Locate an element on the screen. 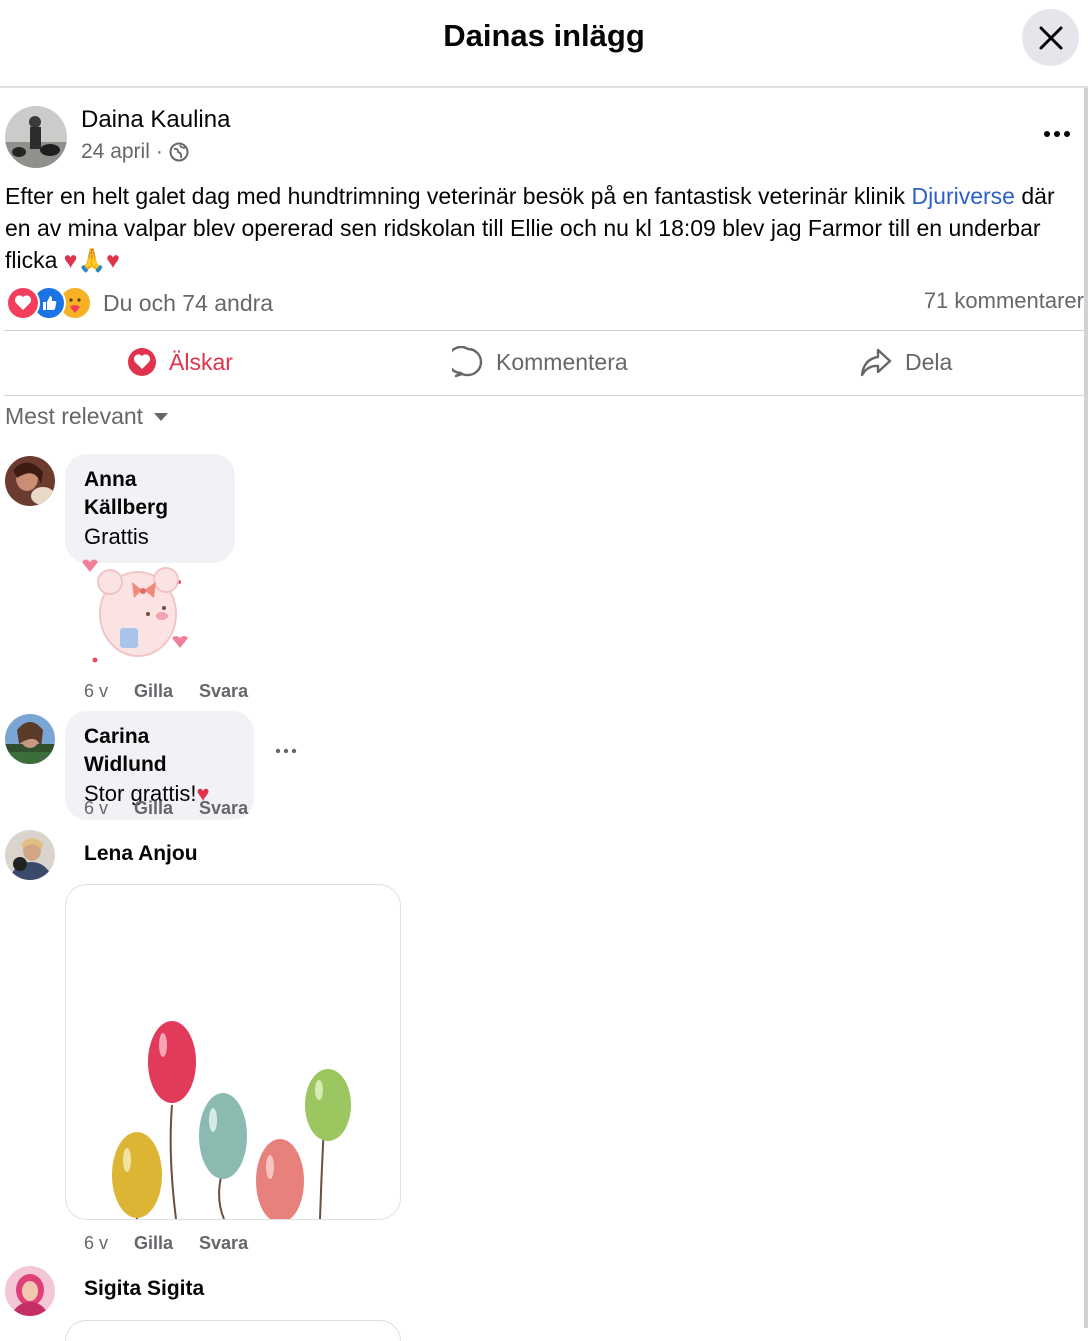 The image size is (1088, 1341). close-icon is located at coordinates (1050, 37).